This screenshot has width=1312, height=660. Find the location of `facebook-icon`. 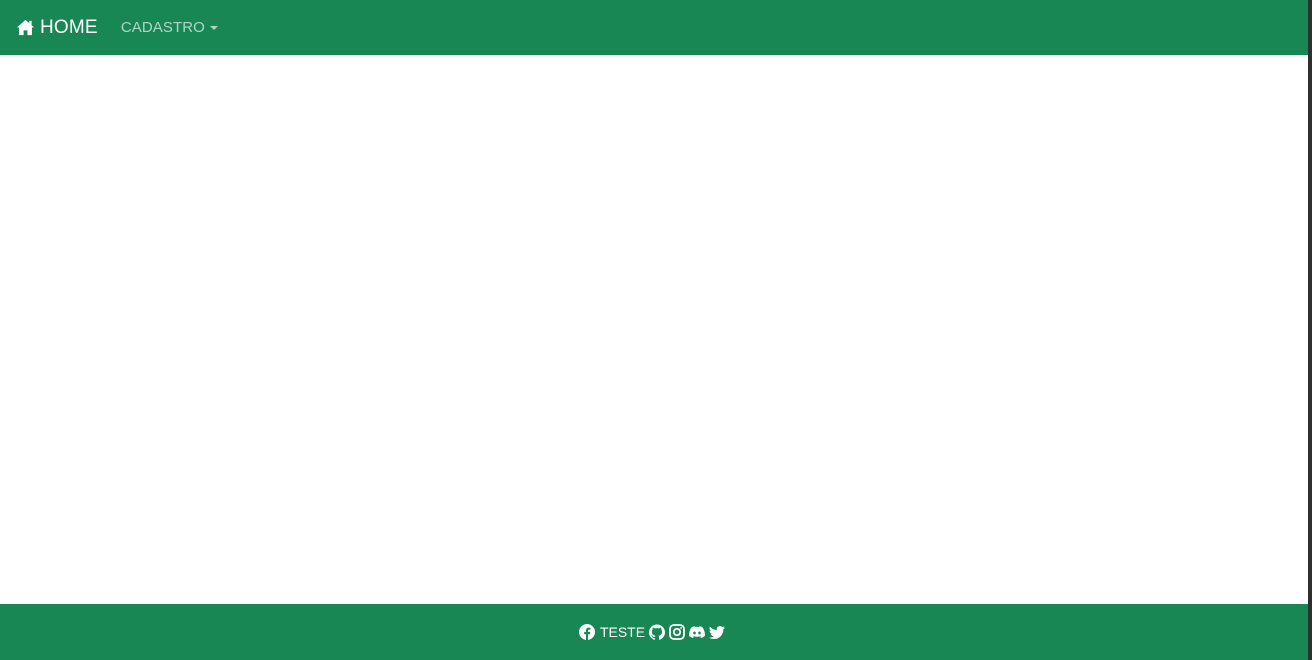

facebook-icon is located at coordinates (586, 631).